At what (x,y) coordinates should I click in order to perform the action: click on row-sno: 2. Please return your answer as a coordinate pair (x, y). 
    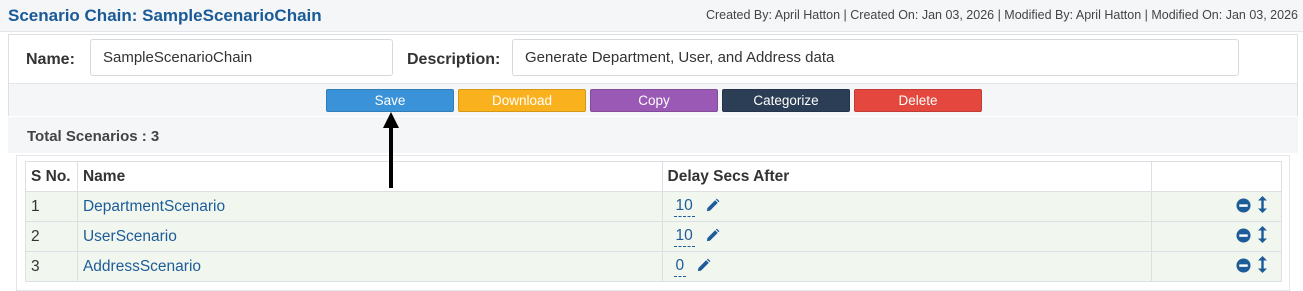
    Looking at the image, I should click on (51, 236).